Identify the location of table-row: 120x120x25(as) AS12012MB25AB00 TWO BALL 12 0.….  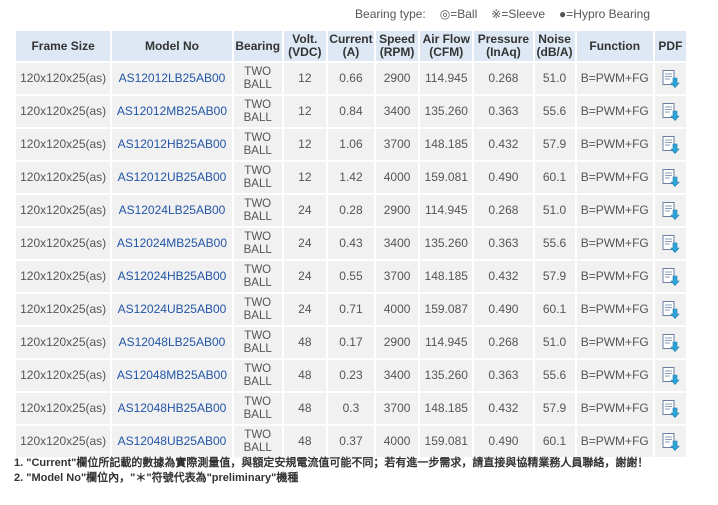
(351, 111).